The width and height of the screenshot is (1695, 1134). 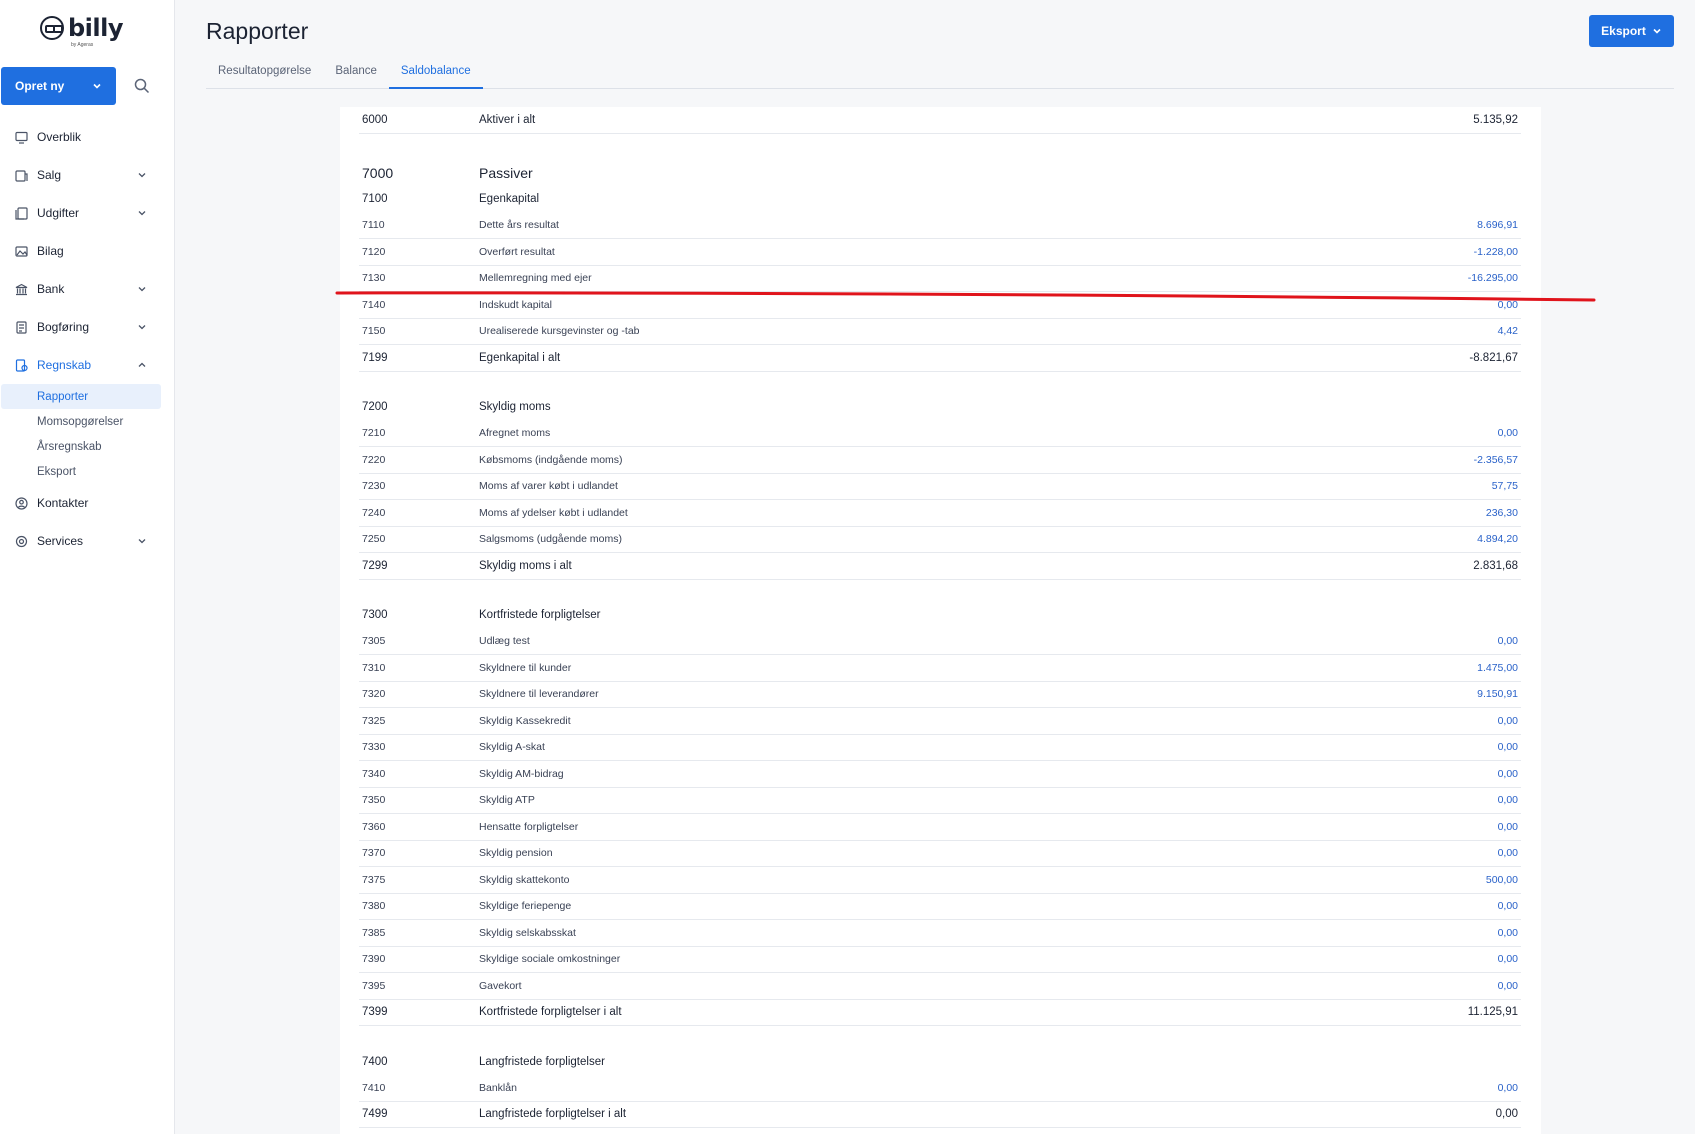 What do you see at coordinates (1493, 278) in the screenshot?
I see `account-balance: -16.295,00` at bounding box center [1493, 278].